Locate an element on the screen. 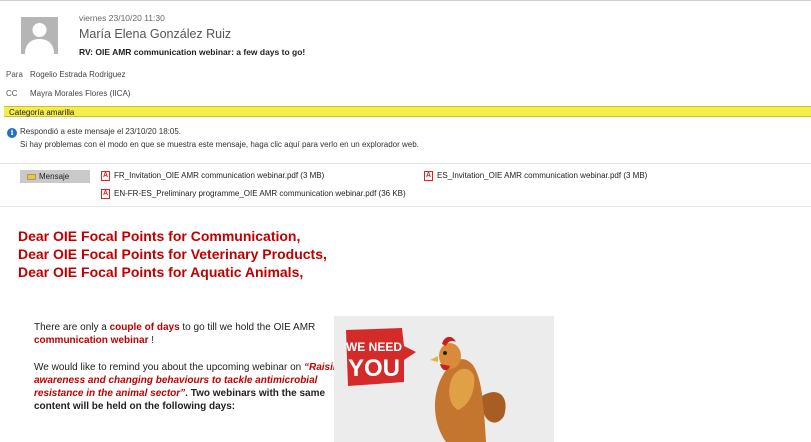 The image size is (811, 442). info-icon: i is located at coordinates (12, 133).